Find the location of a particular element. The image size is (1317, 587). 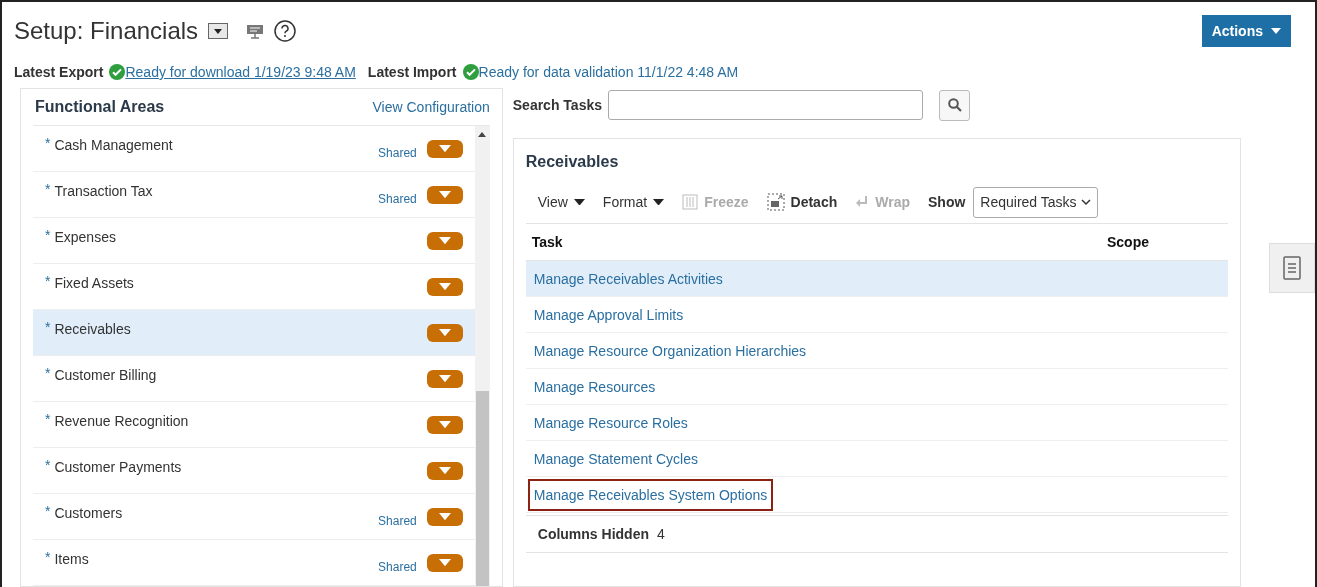

columns-icon is located at coordinates (690, 202).